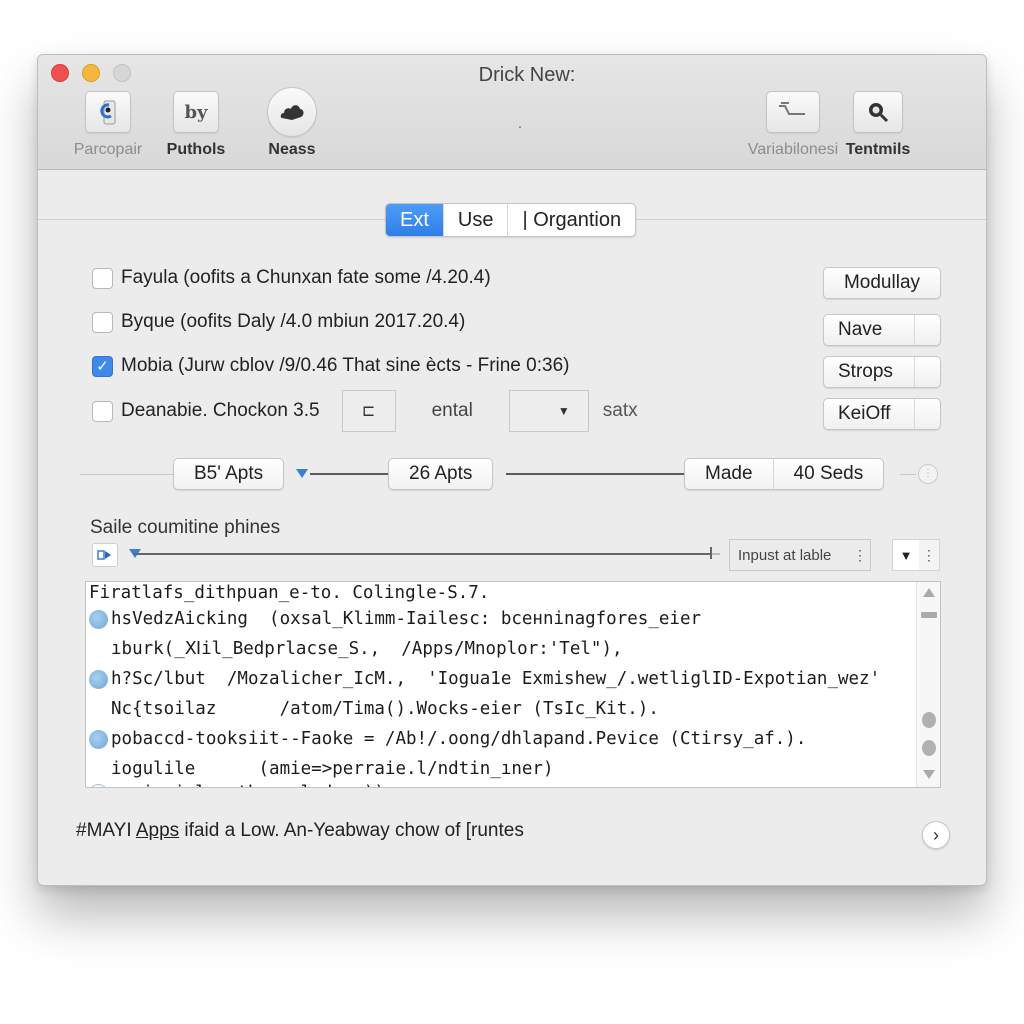 This screenshot has height=1024, width=1024. Describe the element at coordinates (127, 474) in the screenshot. I see `track-line-left` at that location.